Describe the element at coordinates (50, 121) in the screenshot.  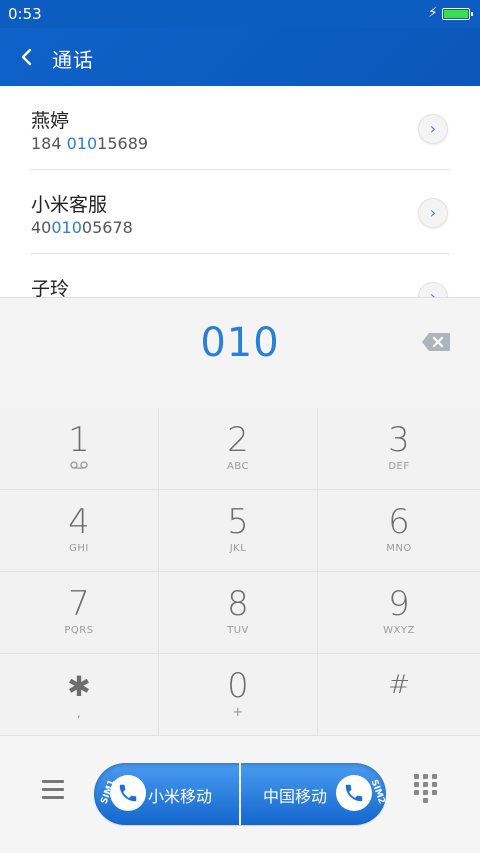
I see `contact-name: 燕婷` at that location.